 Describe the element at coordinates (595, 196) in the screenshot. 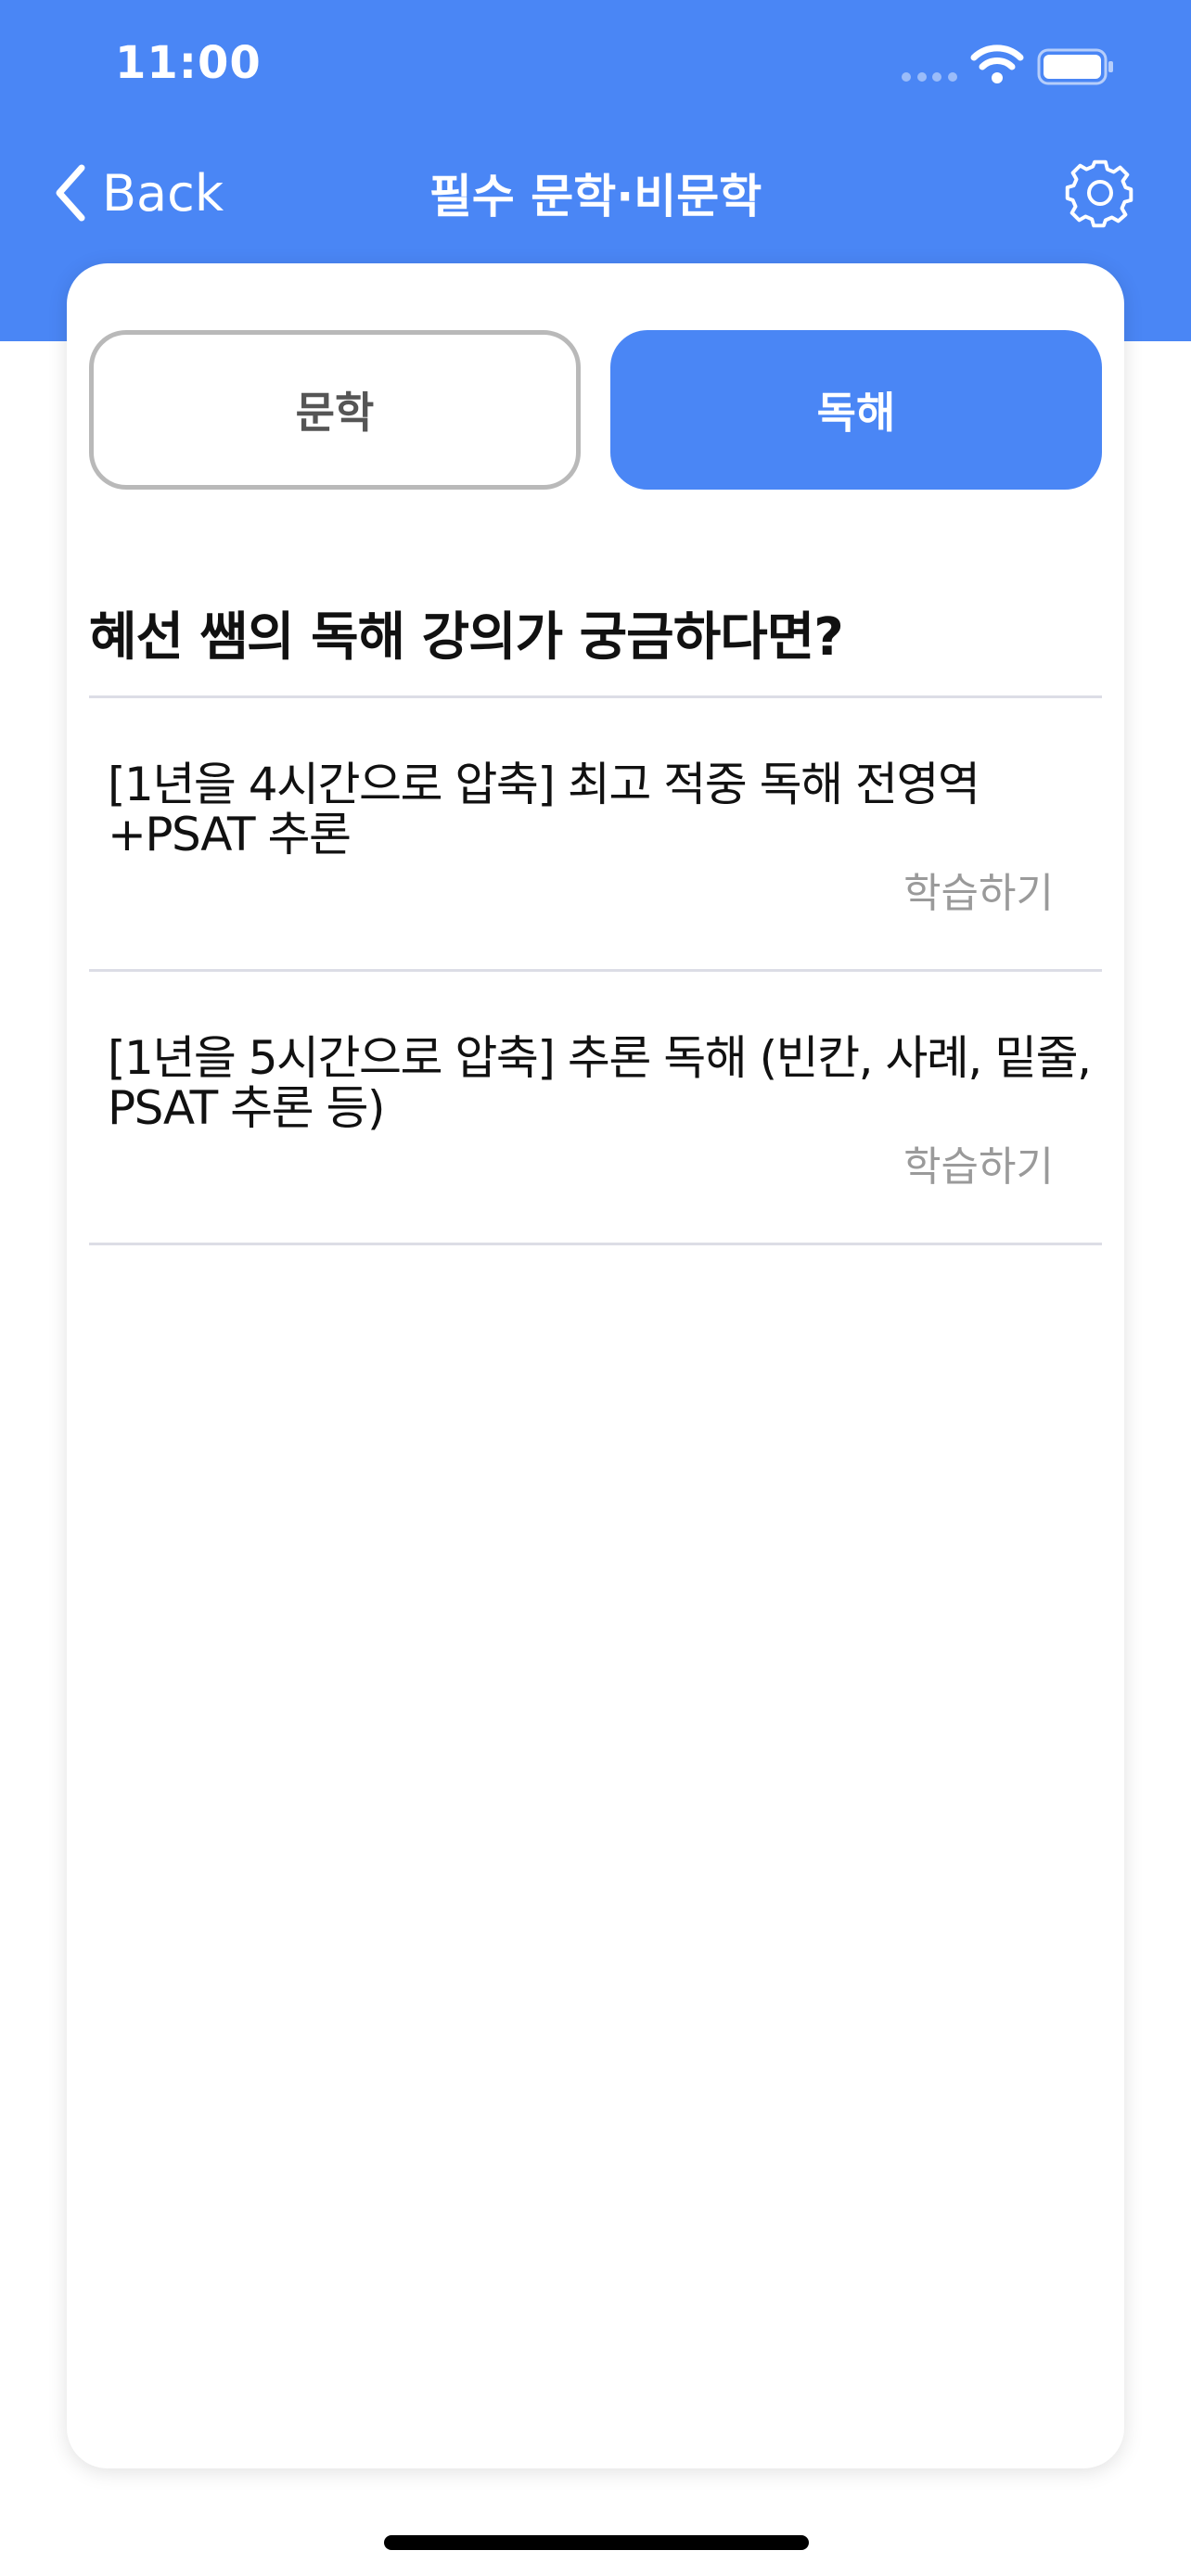

I see `page-title: 필수 문학·비문학` at that location.